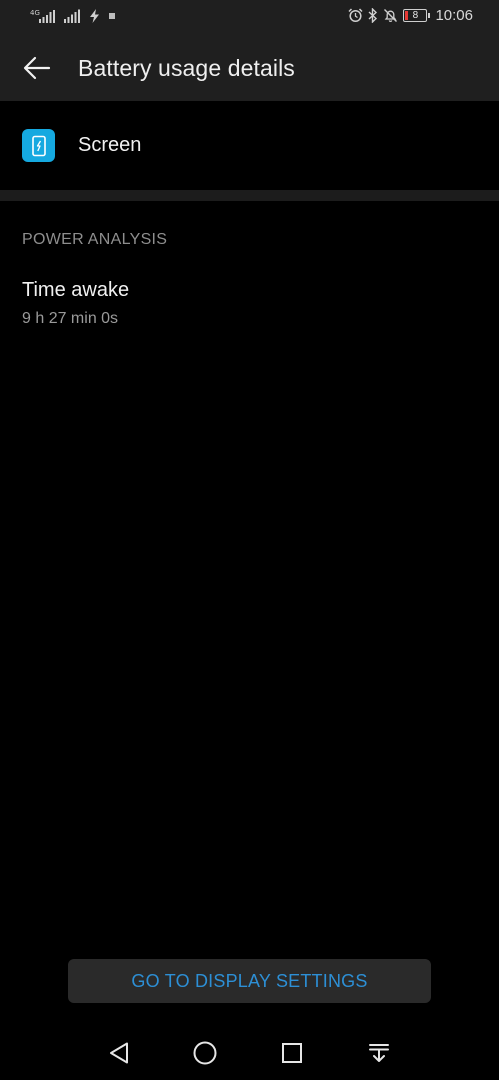 The height and width of the screenshot is (1080, 499). Describe the element at coordinates (249, 981) in the screenshot. I see `go-to-display-settings-button: GO TO DISPLAY SETTINGS` at that location.